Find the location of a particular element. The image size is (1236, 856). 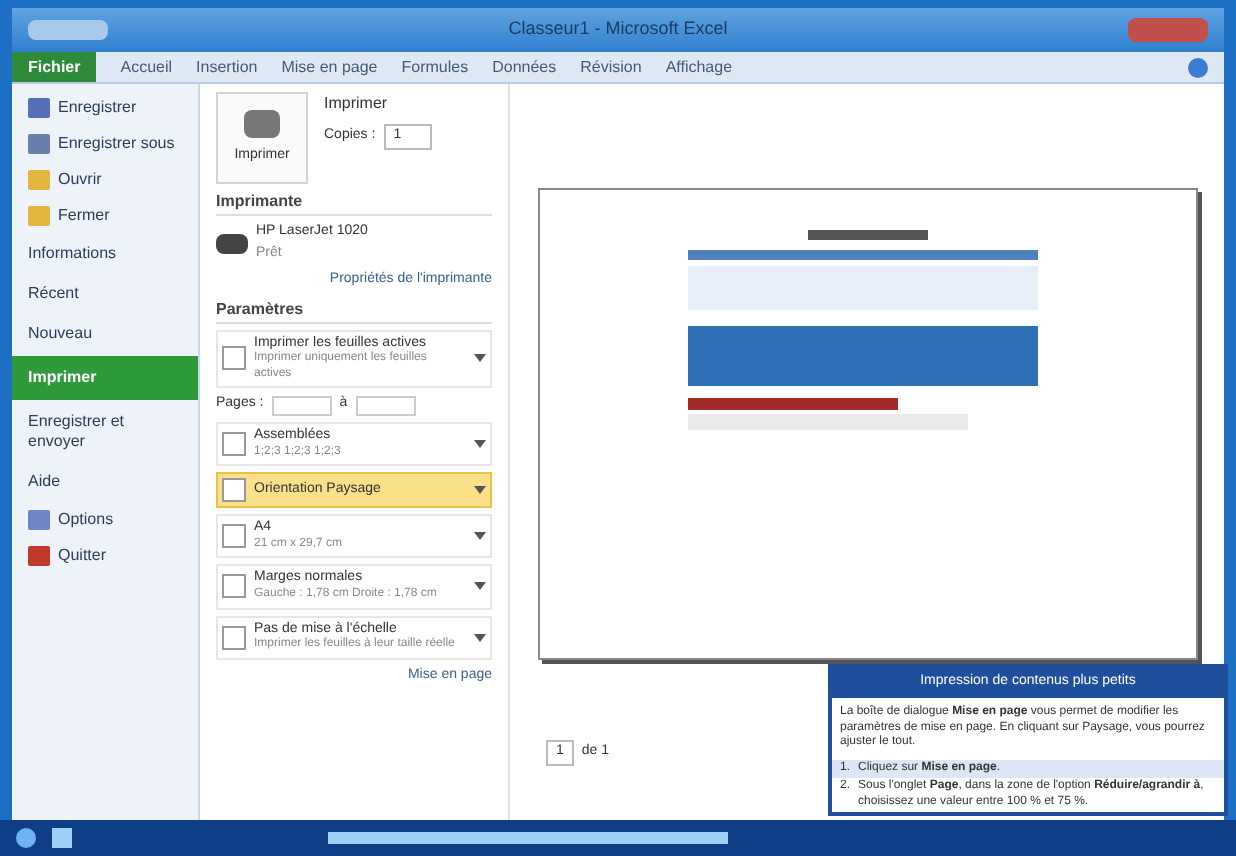

printer-heading: Imprimante is located at coordinates (354, 203).